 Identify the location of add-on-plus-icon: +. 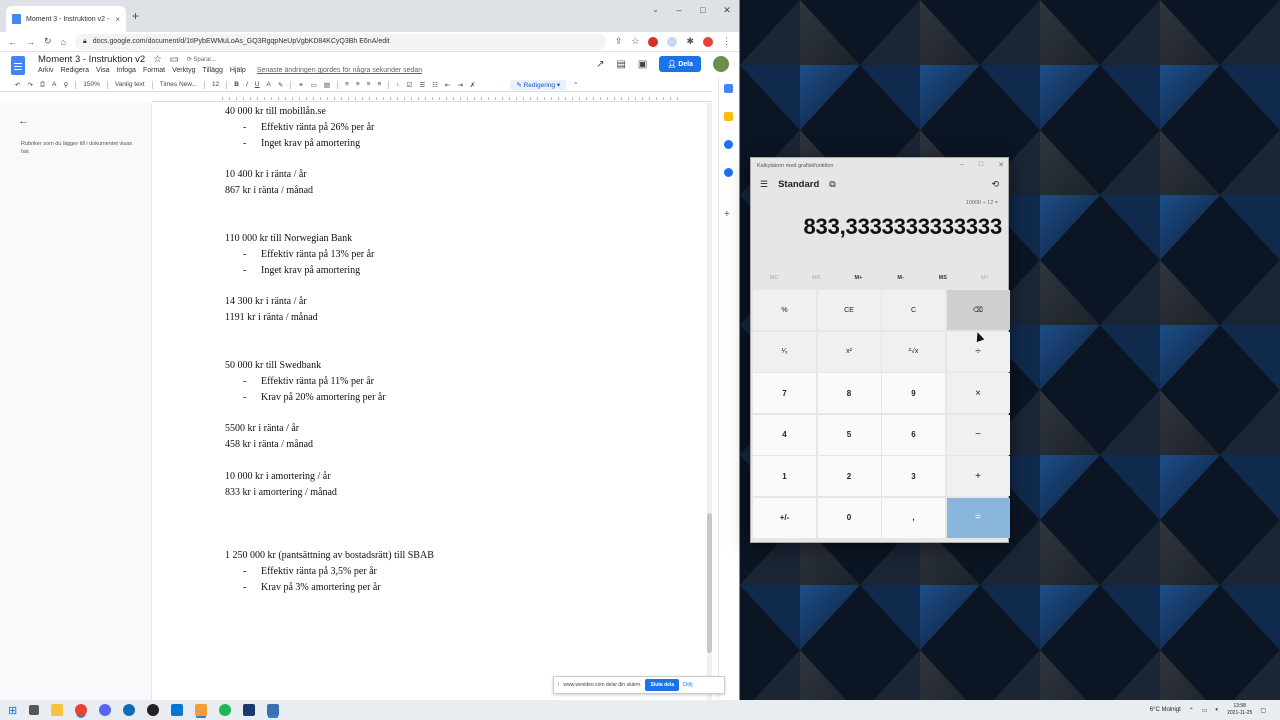
(728, 215).